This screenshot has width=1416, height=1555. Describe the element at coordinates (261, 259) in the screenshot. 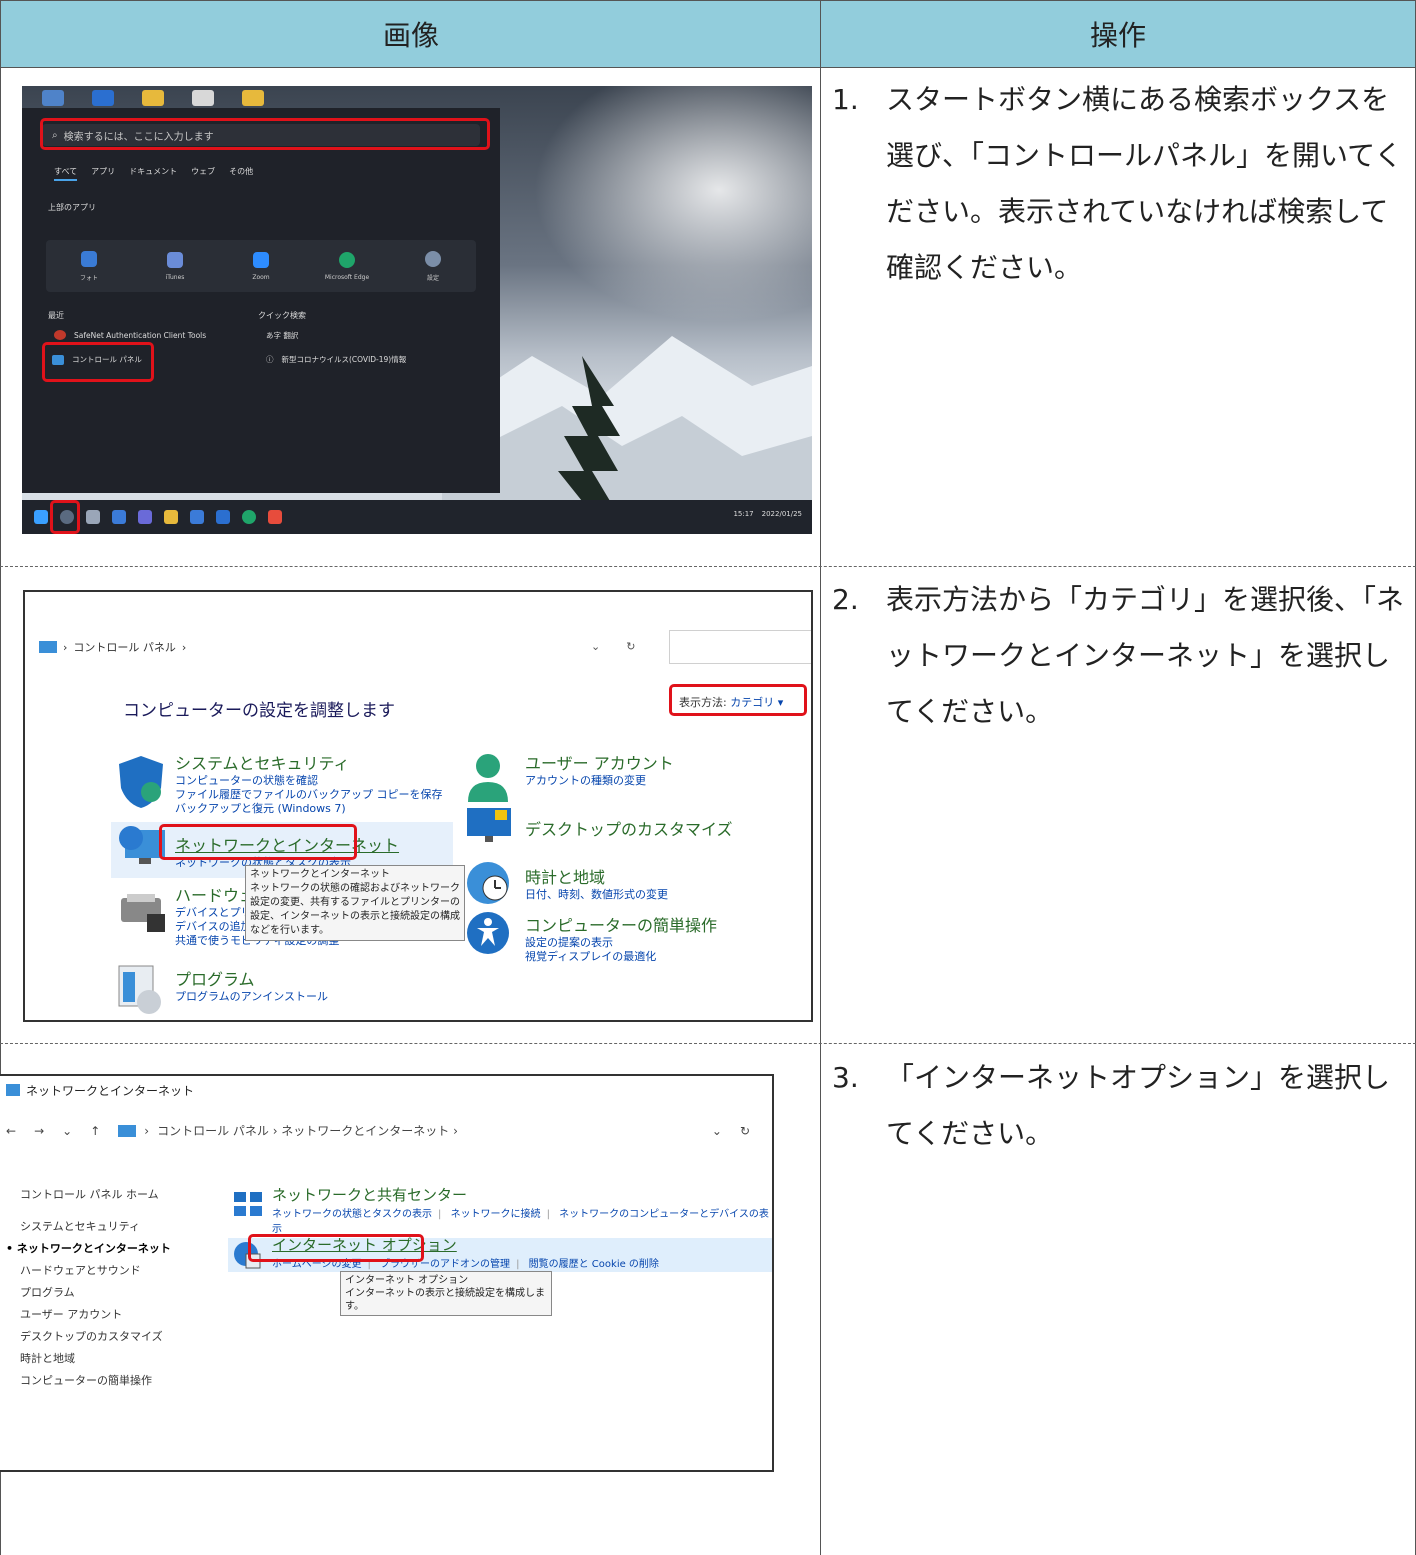

I see `zoom-icon` at that location.